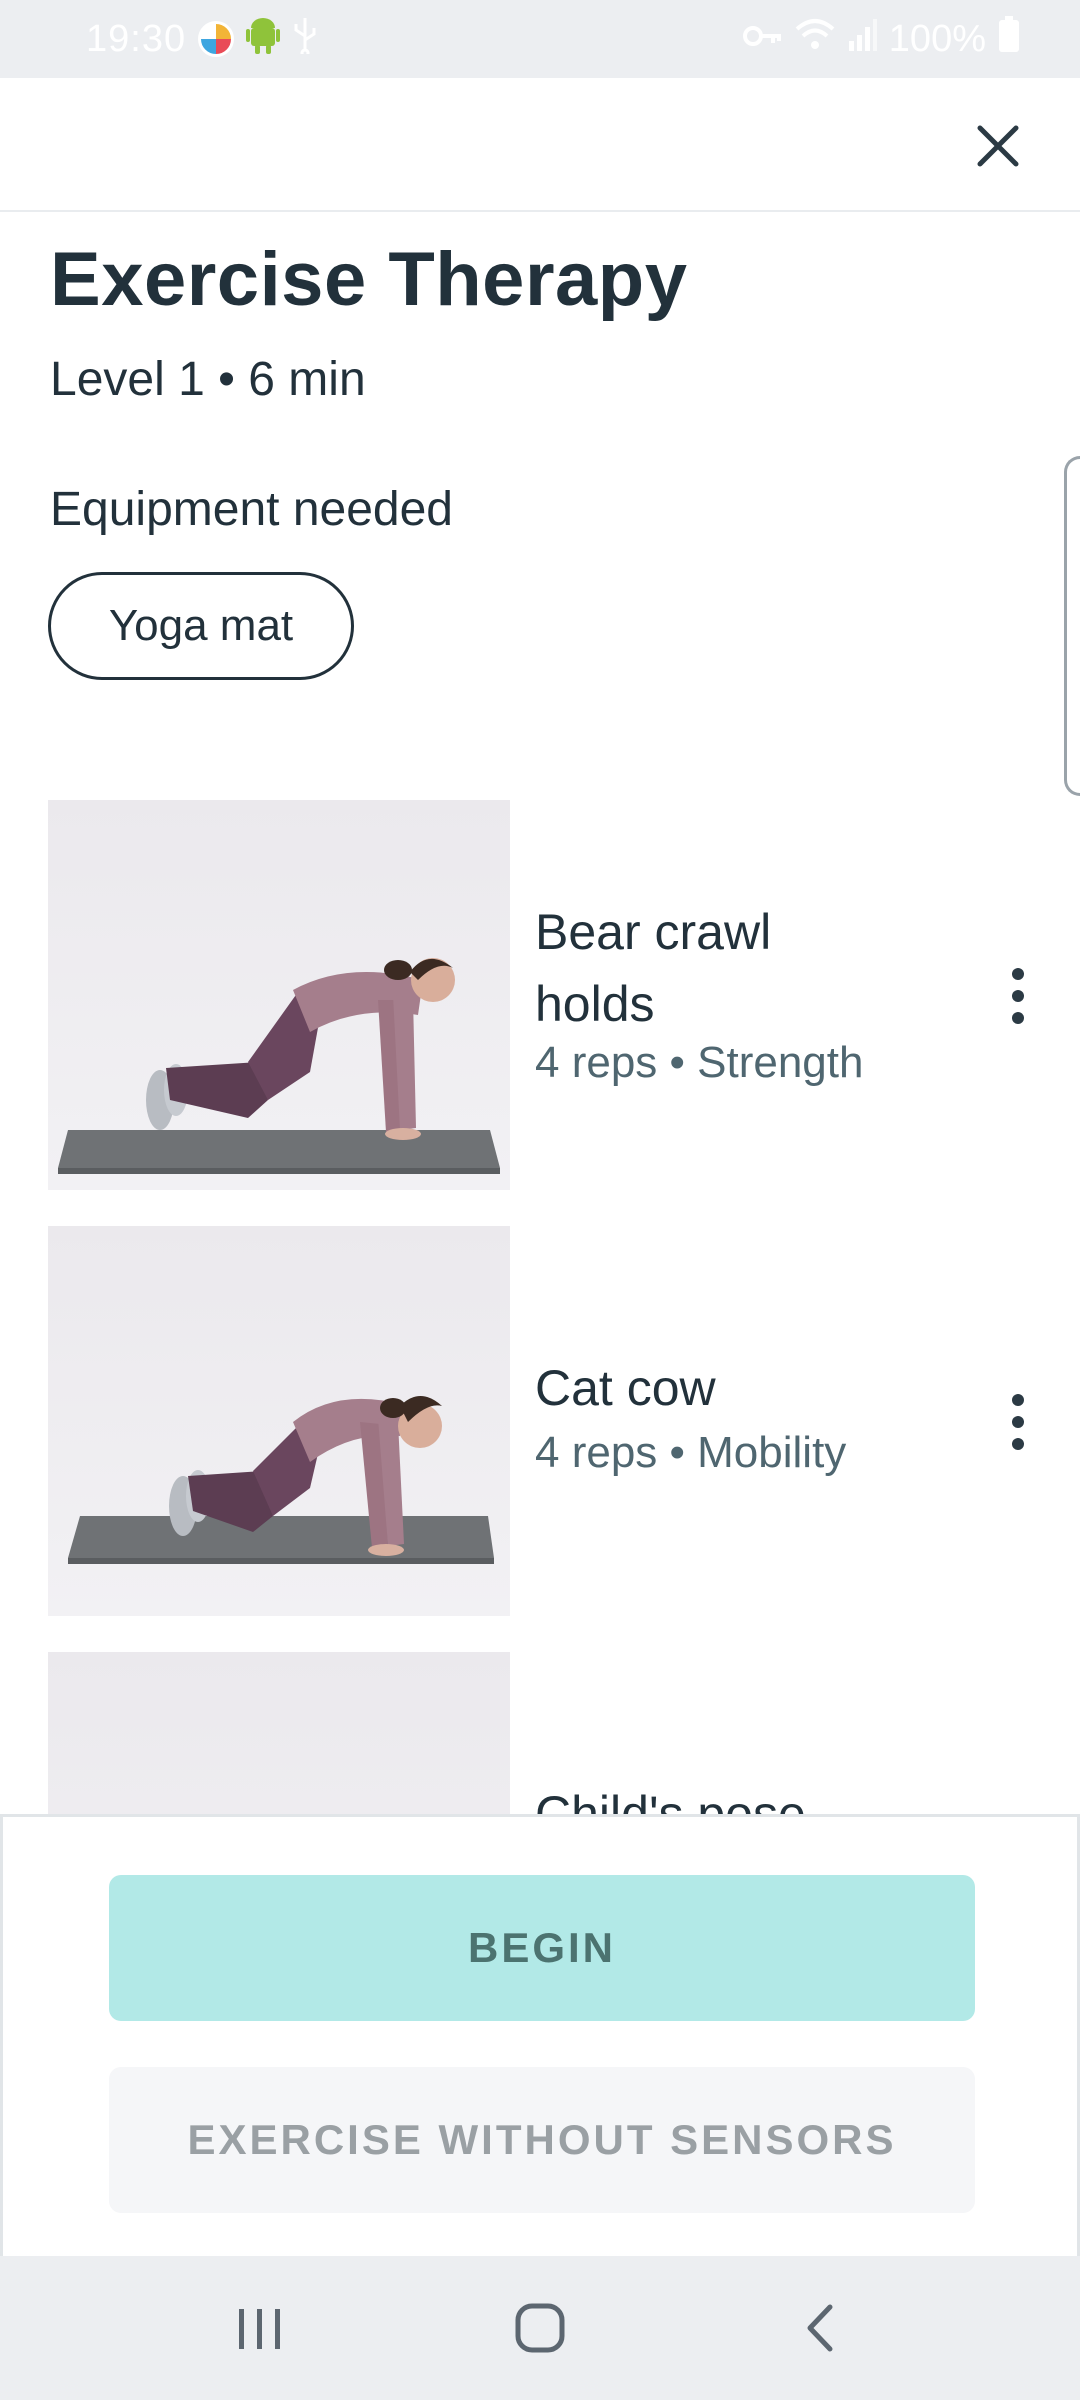  Describe the element at coordinates (862, 39) in the screenshot. I see `signal-icon` at that location.